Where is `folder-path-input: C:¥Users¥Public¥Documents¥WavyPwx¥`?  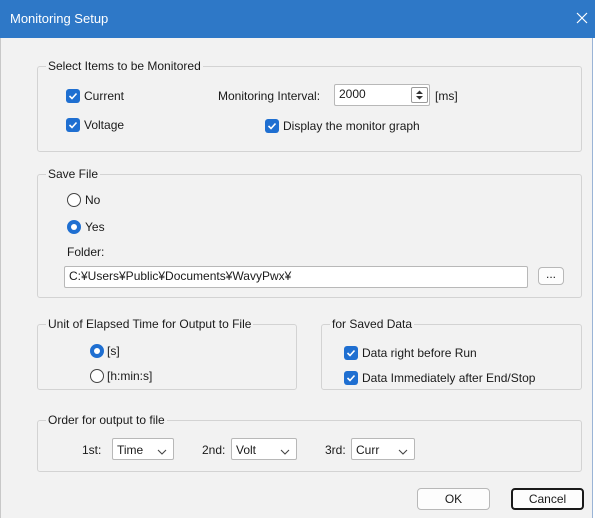 folder-path-input: C:¥Users¥Public¥Documents¥WavyPwx¥ is located at coordinates (296, 277).